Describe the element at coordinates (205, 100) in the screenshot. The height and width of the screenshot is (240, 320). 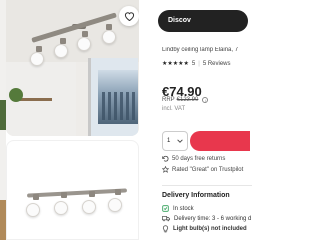
I see `info-icon: i` at that location.